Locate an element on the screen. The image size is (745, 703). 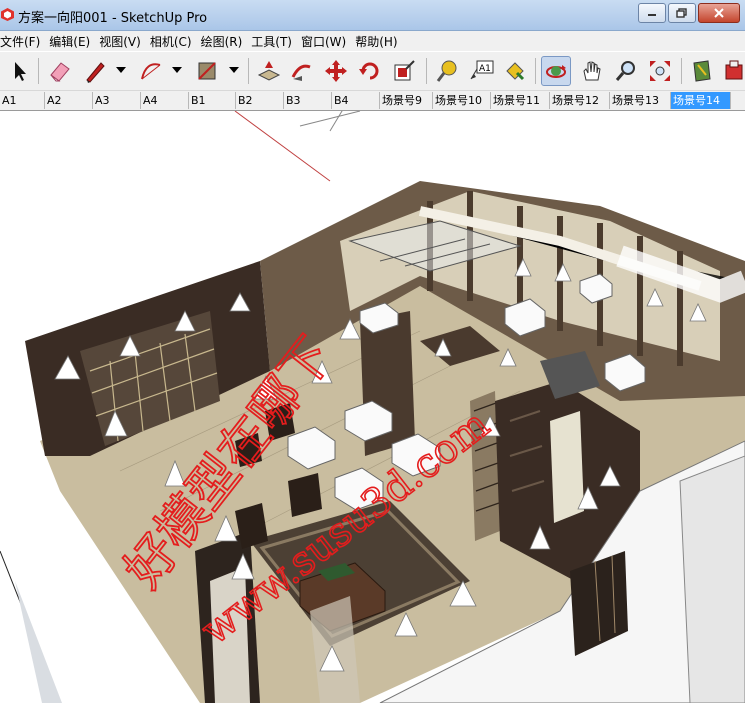
push-pull-tool-button is located at coordinates (269, 71).